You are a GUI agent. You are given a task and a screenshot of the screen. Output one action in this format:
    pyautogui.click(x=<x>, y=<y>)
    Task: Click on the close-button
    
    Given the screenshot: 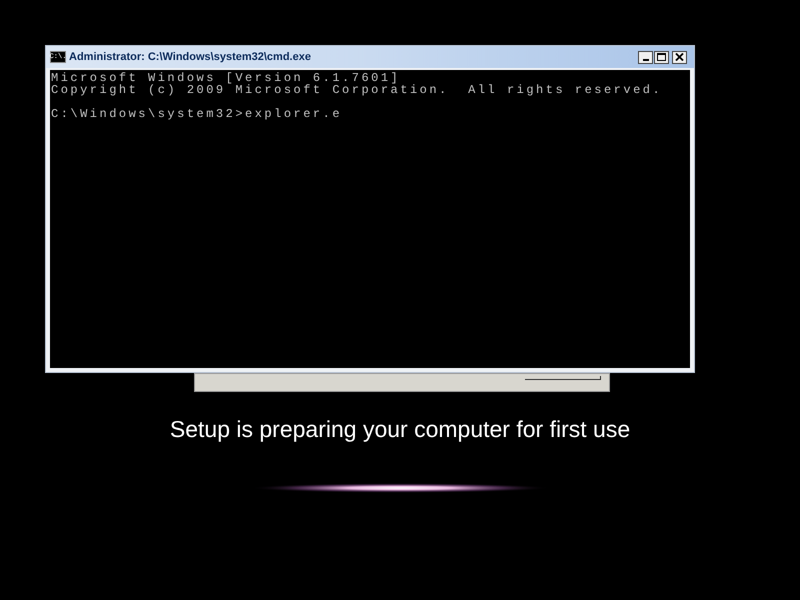 What is the action you would take?
    pyautogui.click(x=679, y=57)
    